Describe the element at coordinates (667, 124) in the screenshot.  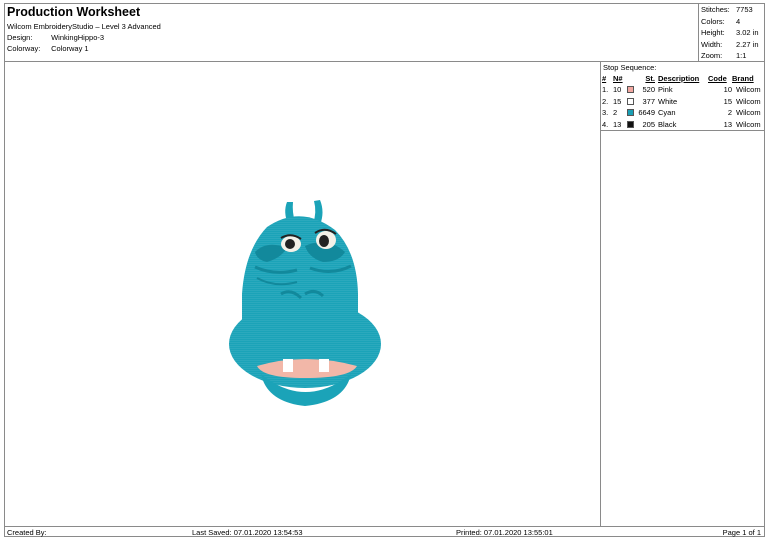
I see `cell-description: Black` at that location.